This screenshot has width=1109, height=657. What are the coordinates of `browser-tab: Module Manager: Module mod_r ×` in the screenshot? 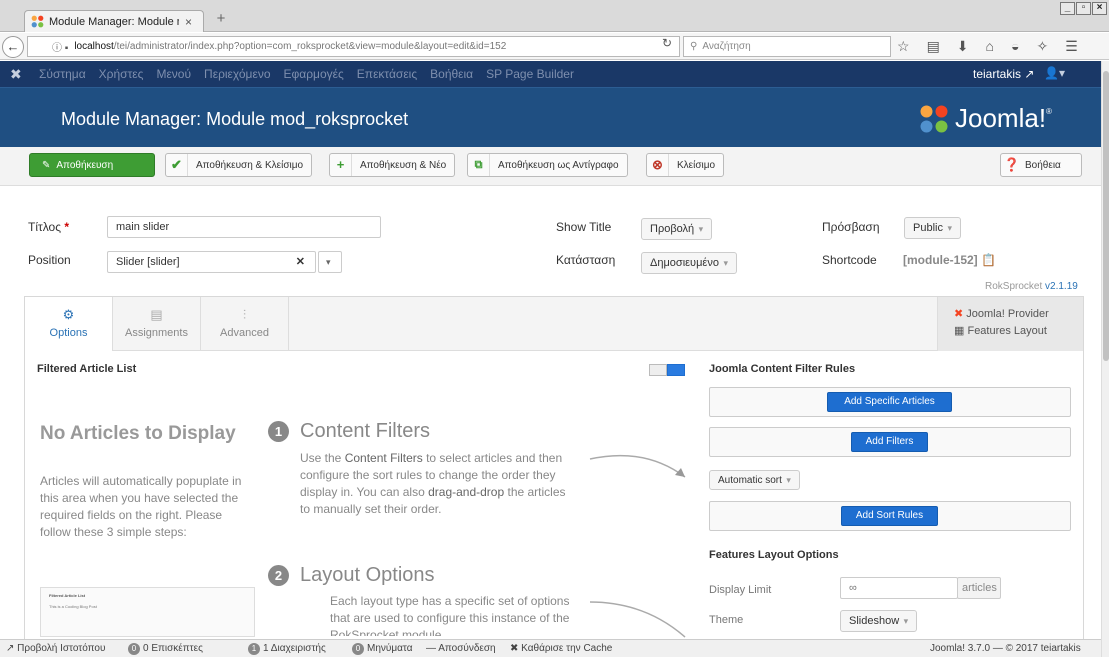 It's located at (114, 21).